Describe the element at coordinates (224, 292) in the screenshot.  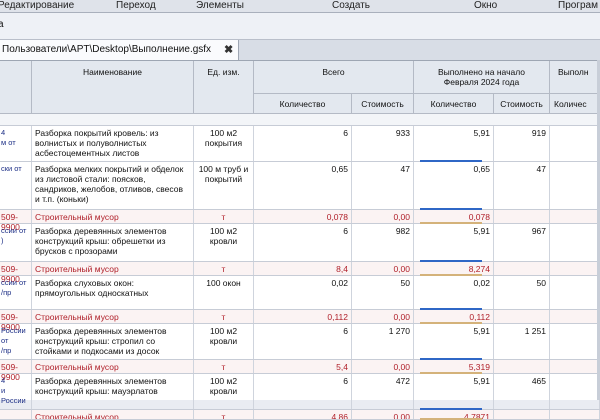
I see `row-unit: 100 окон` at that location.